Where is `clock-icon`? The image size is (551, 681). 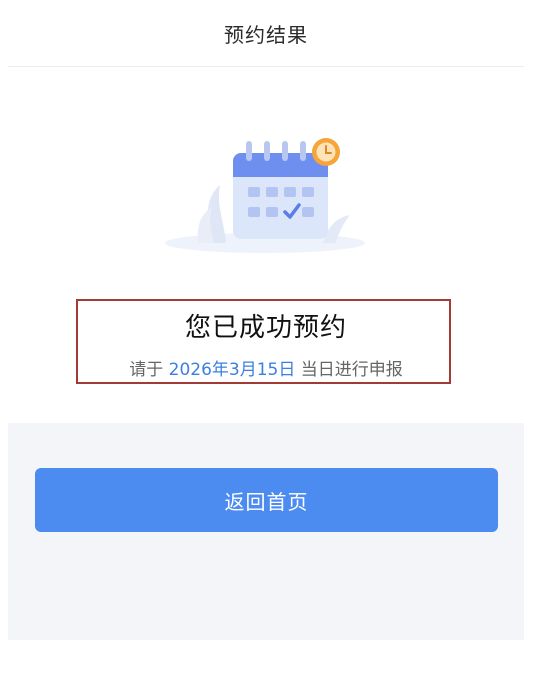
clock-icon is located at coordinates (326, 152).